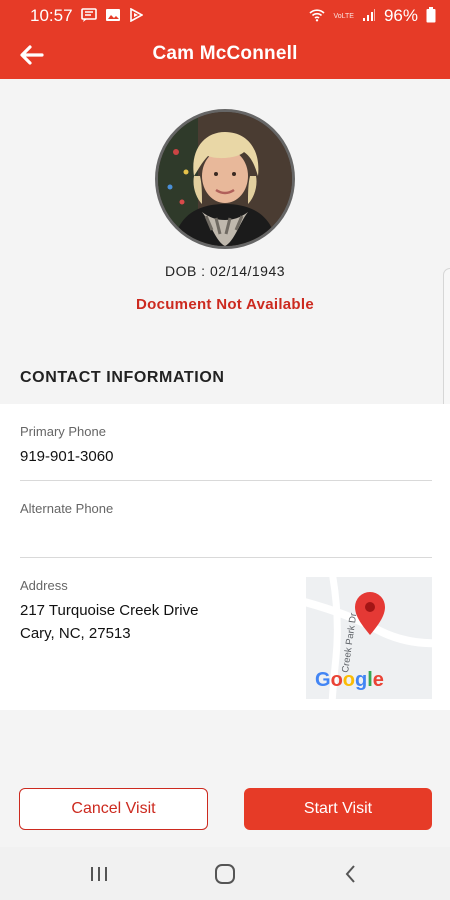  I want to click on network-type-label: VoLTE, so click(343, 16).